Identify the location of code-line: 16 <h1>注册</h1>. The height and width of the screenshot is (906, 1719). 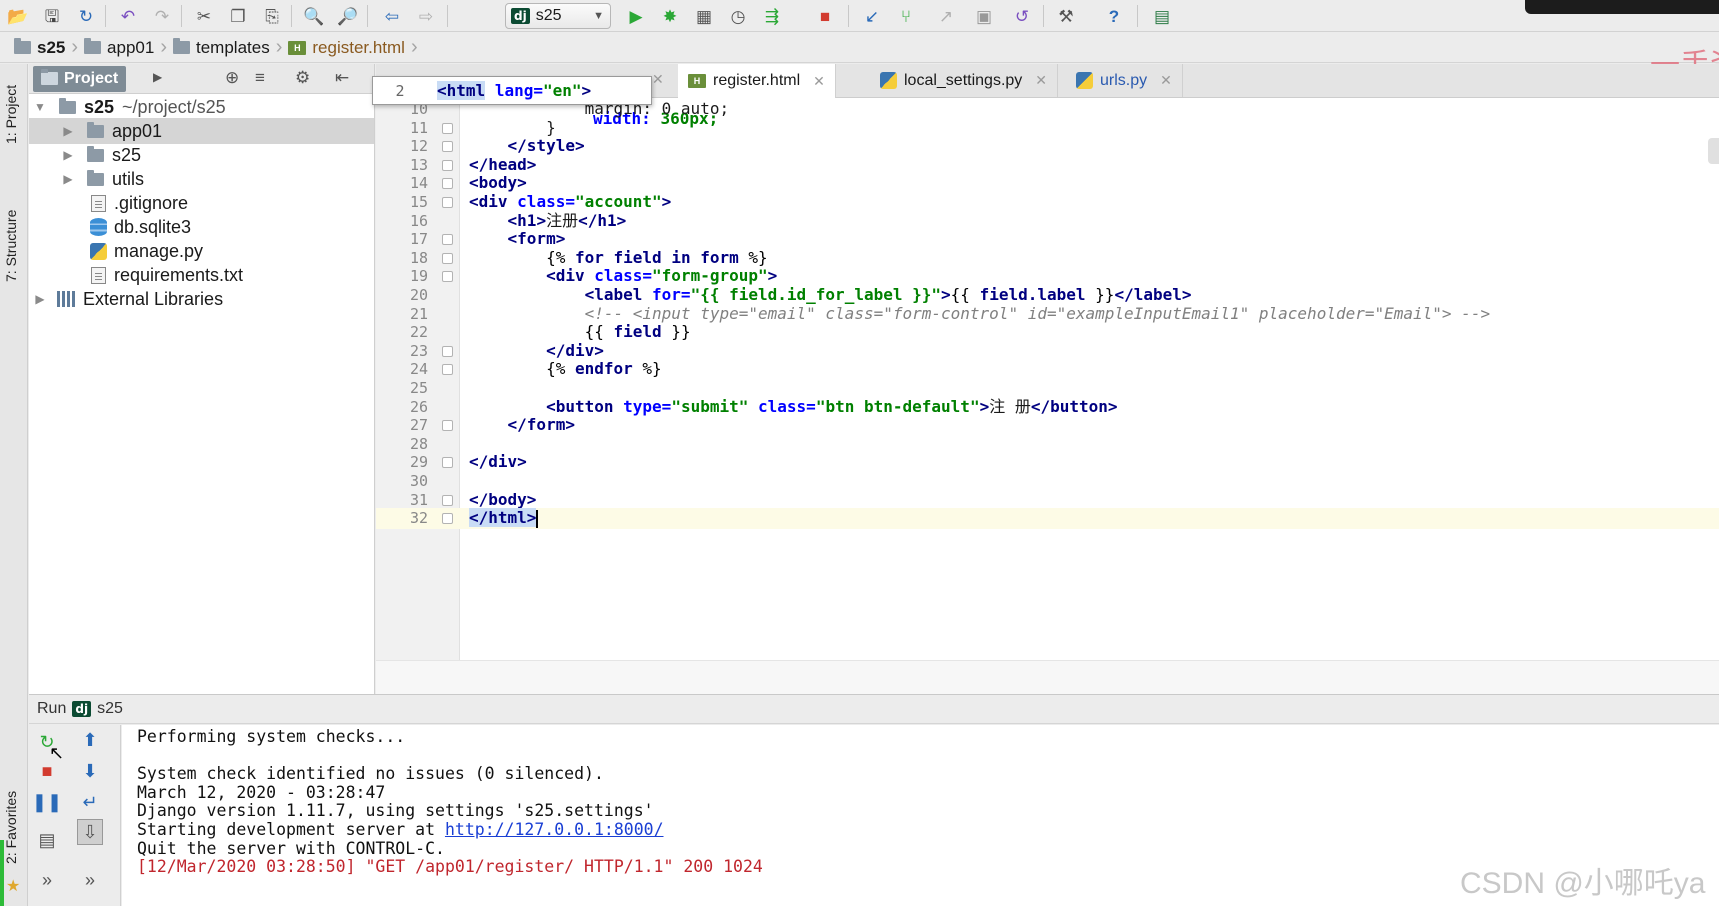
(1047, 221).